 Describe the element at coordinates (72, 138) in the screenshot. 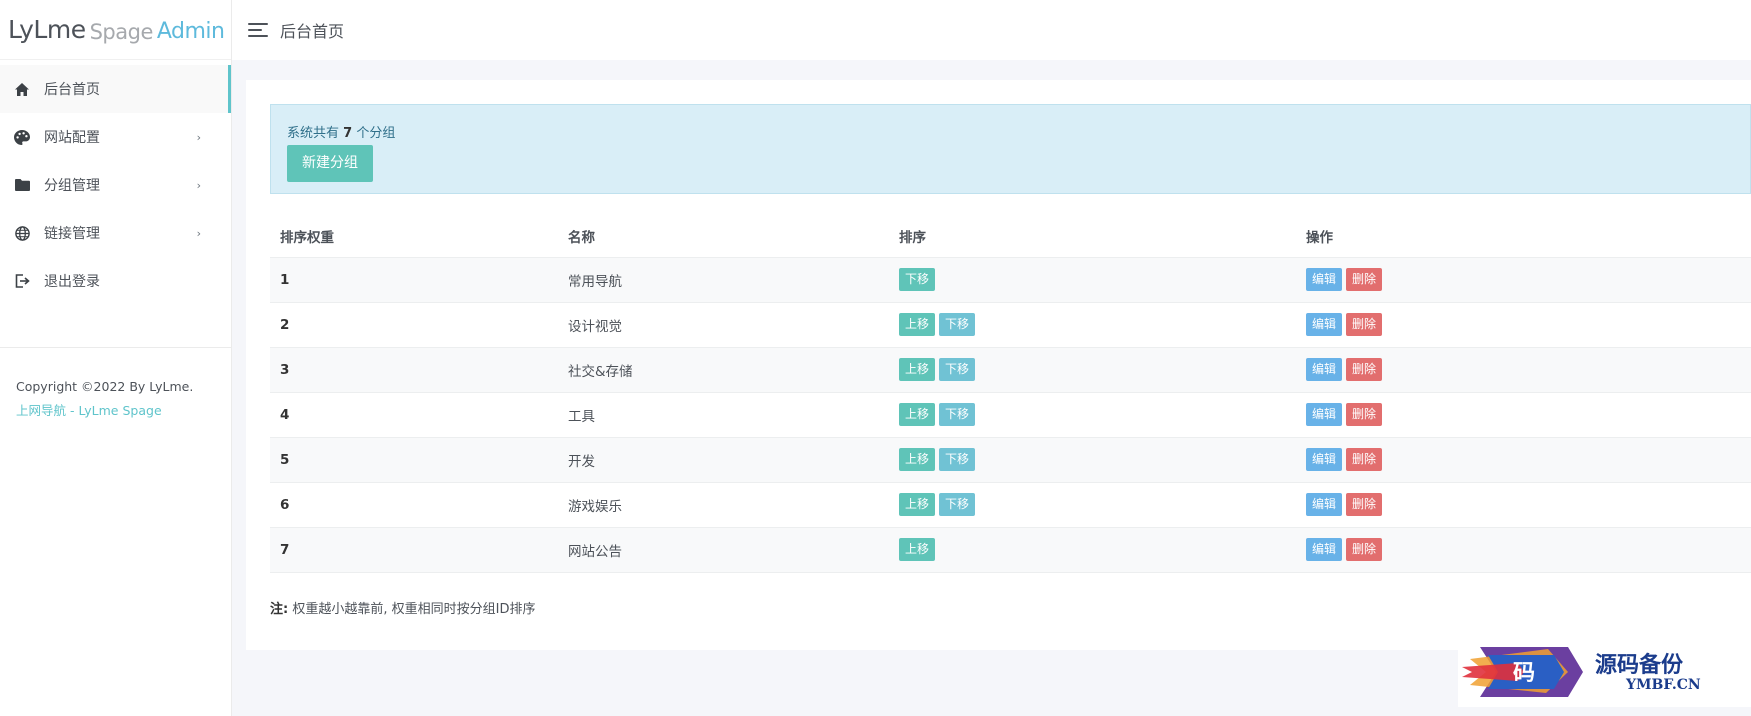

I see `sidebar-item-label: 网站配置` at that location.